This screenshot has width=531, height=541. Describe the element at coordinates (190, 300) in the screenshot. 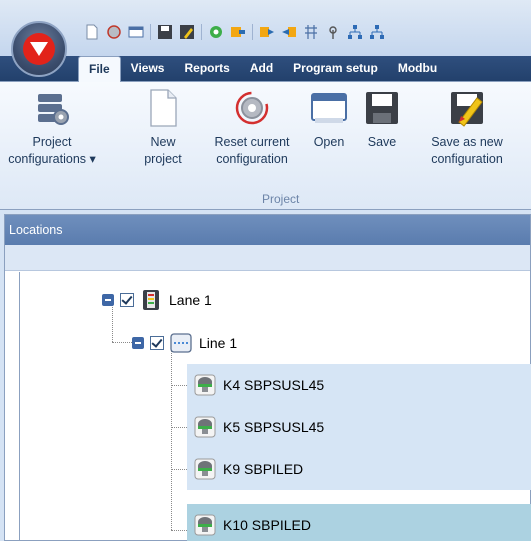

I see `tree-node-label: Lane 1` at that location.